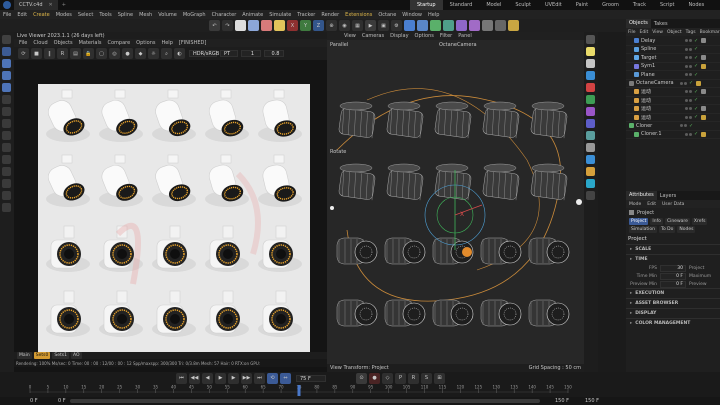 This screenshot has width=720, height=405. I want to click on axis-y-icon: Y, so click(305, 25).